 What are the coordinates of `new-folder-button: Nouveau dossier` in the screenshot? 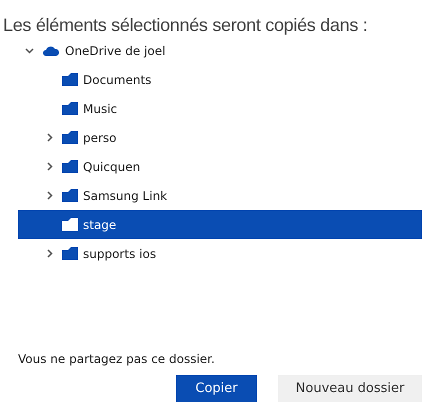 It's located at (350, 388).